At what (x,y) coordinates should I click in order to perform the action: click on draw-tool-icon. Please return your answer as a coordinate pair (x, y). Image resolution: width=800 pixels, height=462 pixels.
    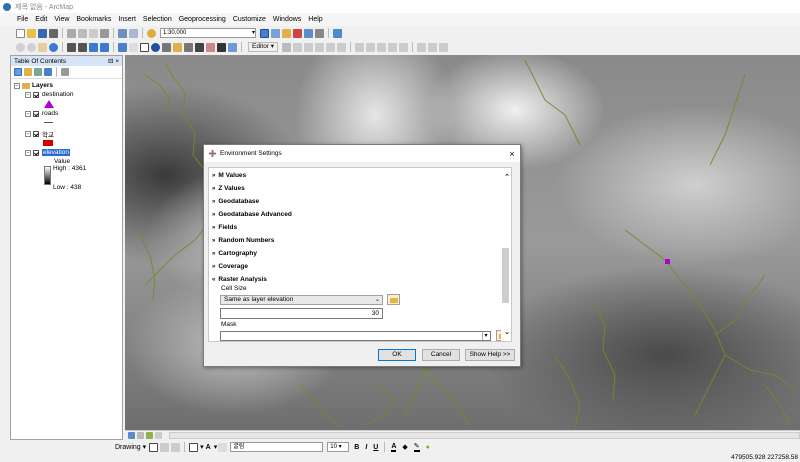
    Looking at the image, I should click on (223, 447).